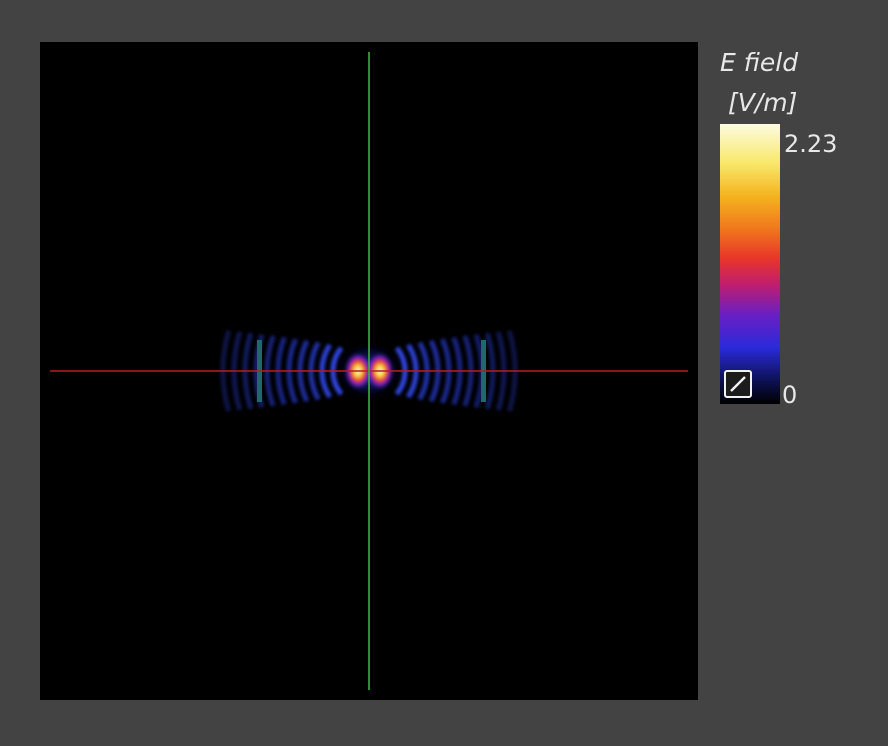 This screenshot has height=746, width=888. Describe the element at coordinates (759, 83) in the screenshot. I see `colorbar-title: E field [V/m]` at that location.